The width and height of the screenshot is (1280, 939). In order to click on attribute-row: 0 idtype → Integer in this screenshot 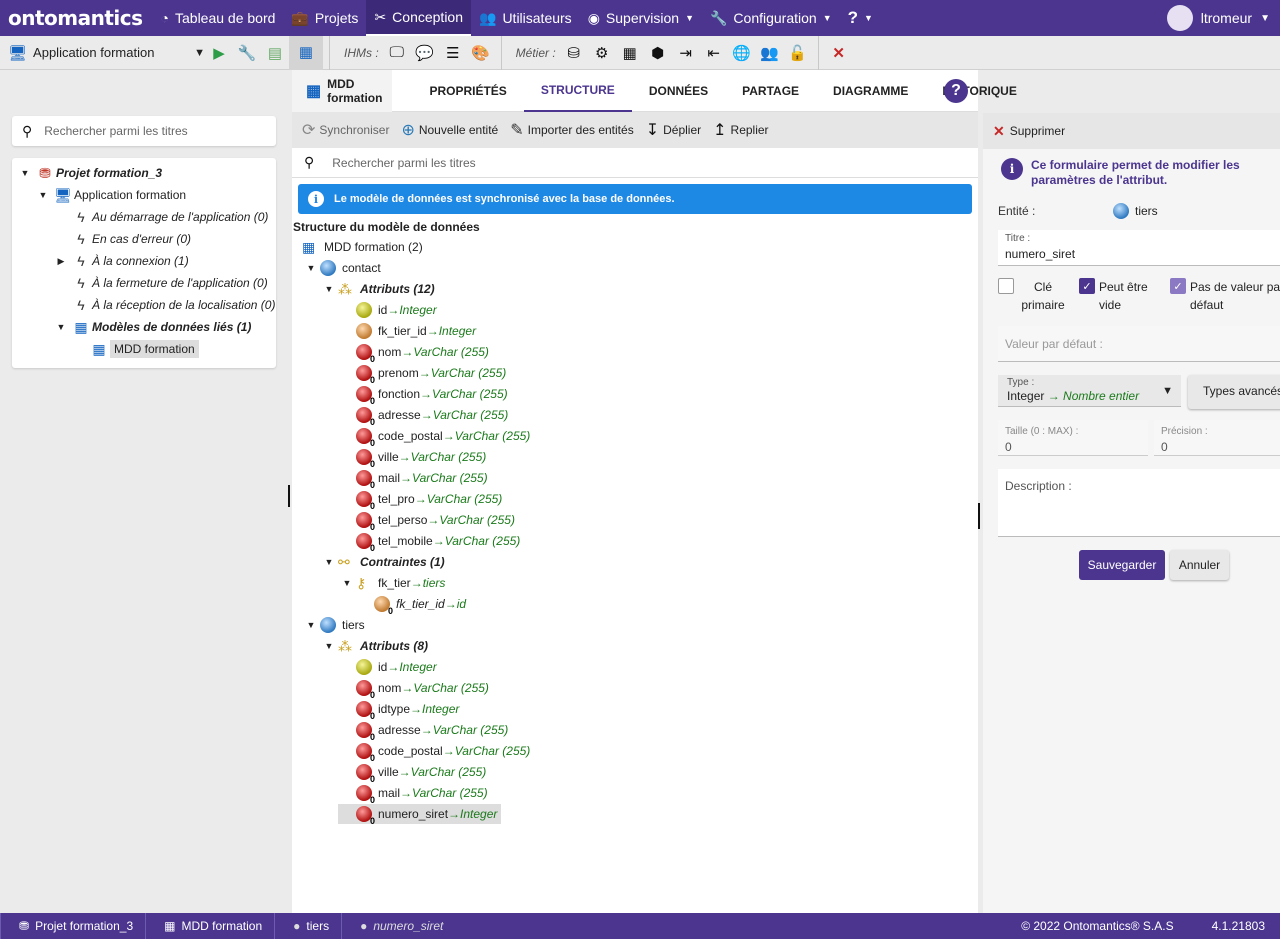, I will do `click(398, 710)`.